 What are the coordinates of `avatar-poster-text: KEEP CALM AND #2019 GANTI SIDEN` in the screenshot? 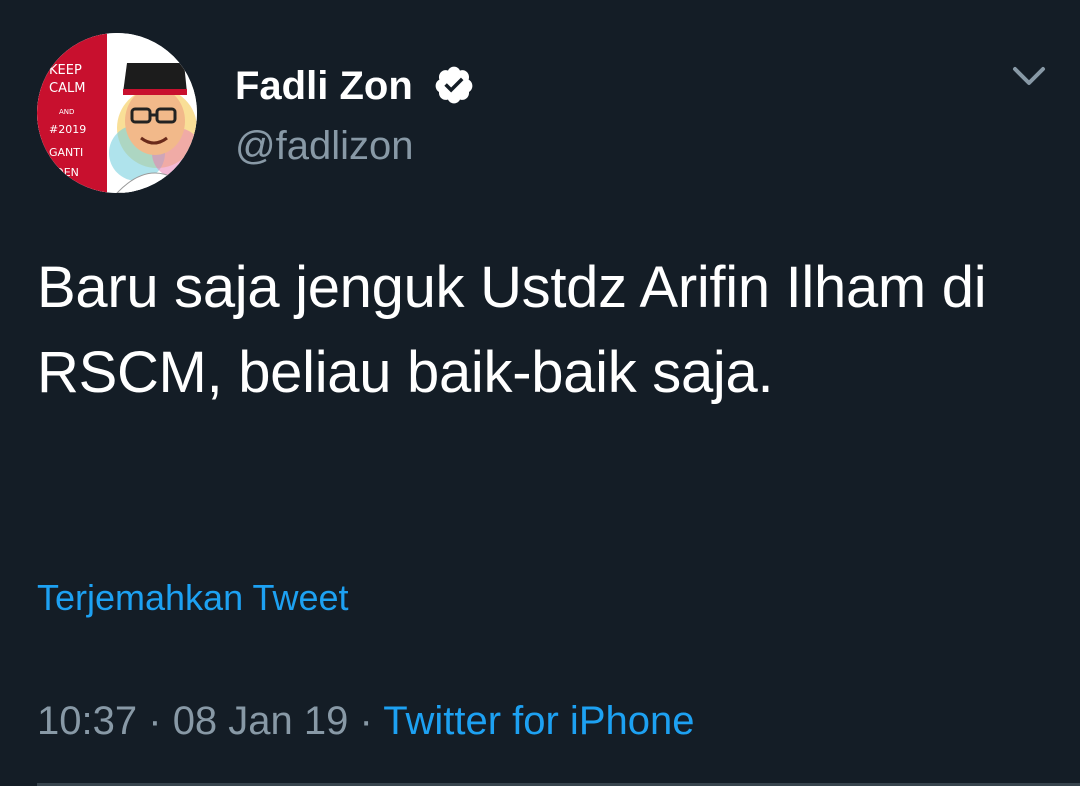 It's located at (67, 113).